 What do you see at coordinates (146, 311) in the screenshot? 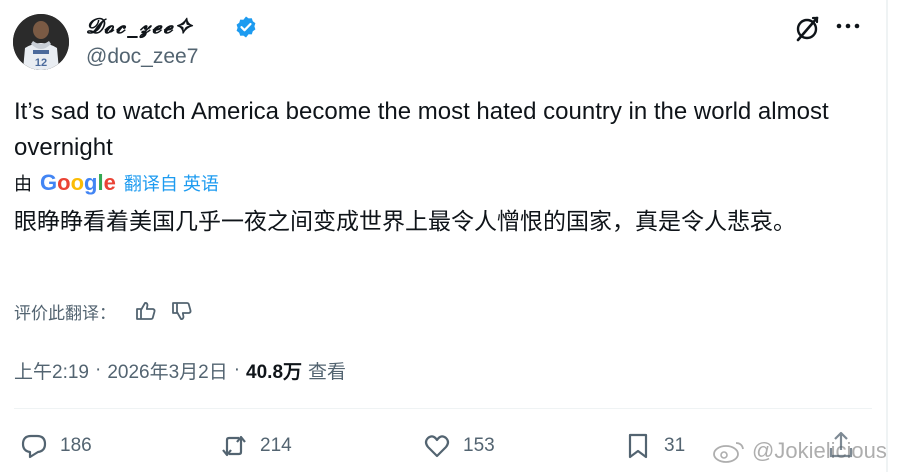
I see `thumbs-up-icon` at bounding box center [146, 311].